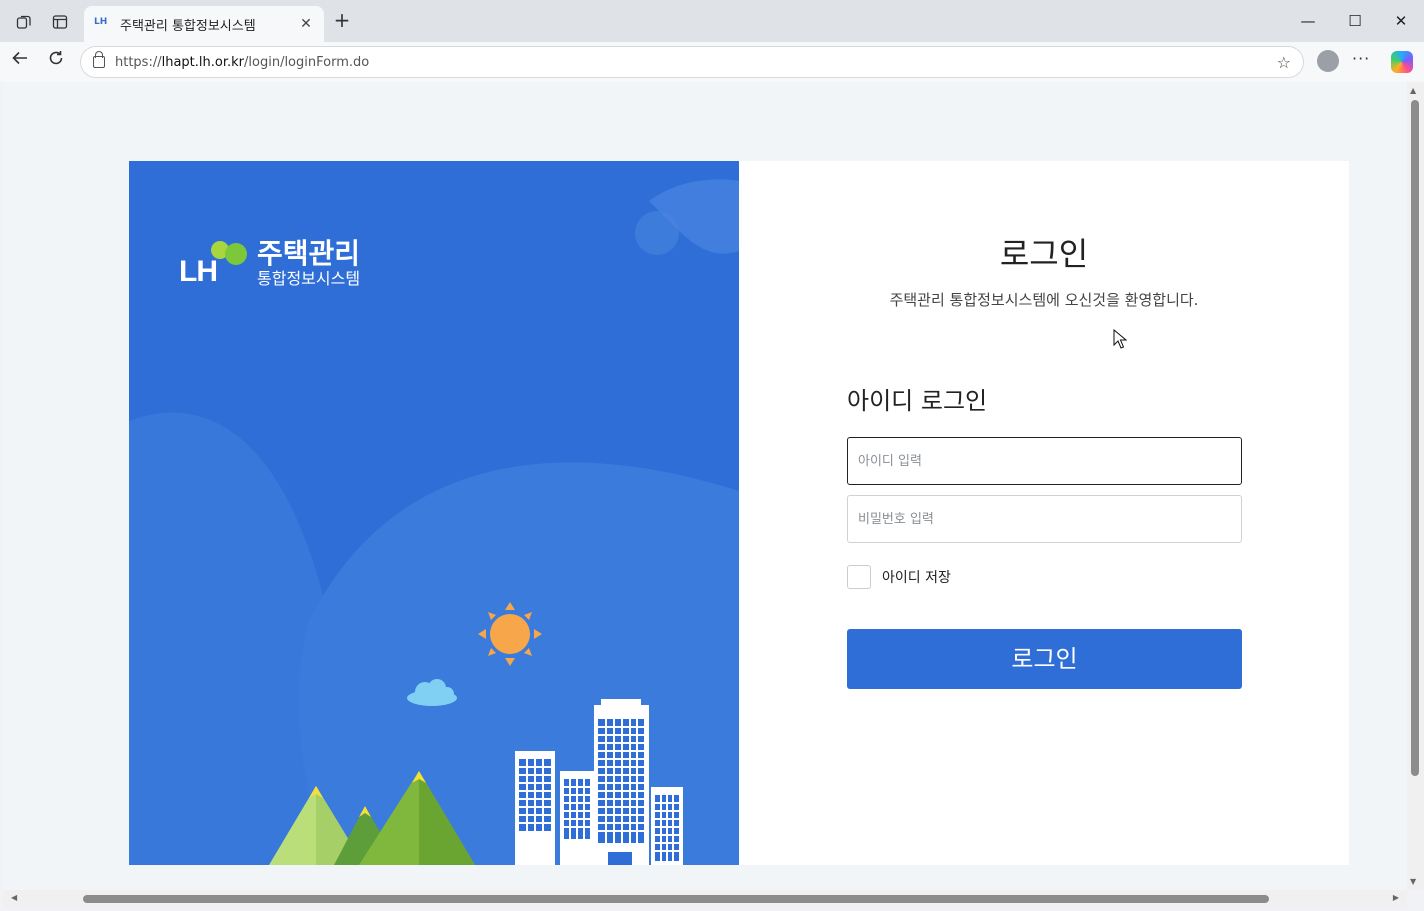 The image size is (1424, 911). What do you see at coordinates (138, 62) in the screenshot?
I see `url-prefix: https://` at bounding box center [138, 62].